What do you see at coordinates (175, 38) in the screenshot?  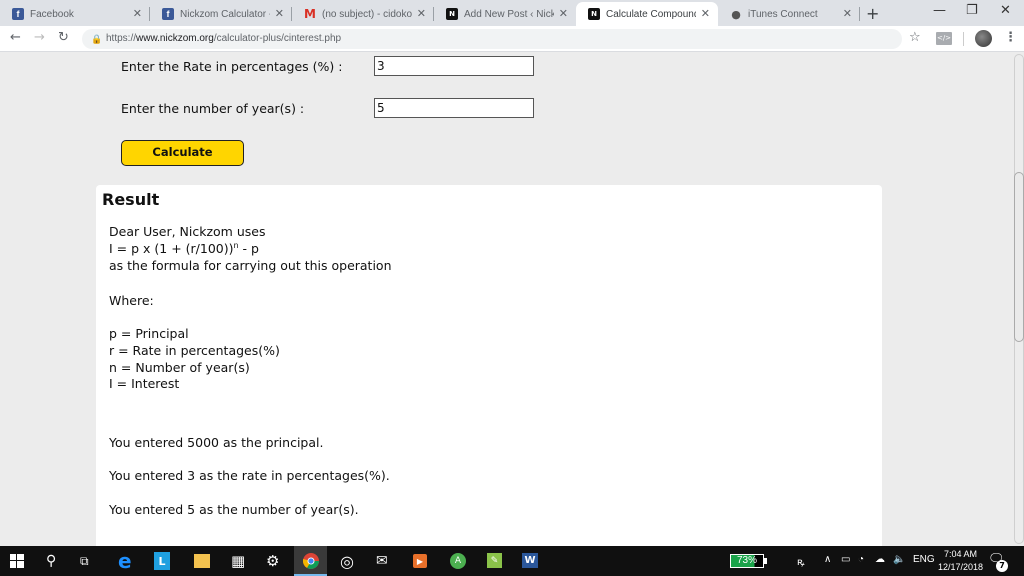 I see `url-domain: www.nickzom.org` at bounding box center [175, 38].